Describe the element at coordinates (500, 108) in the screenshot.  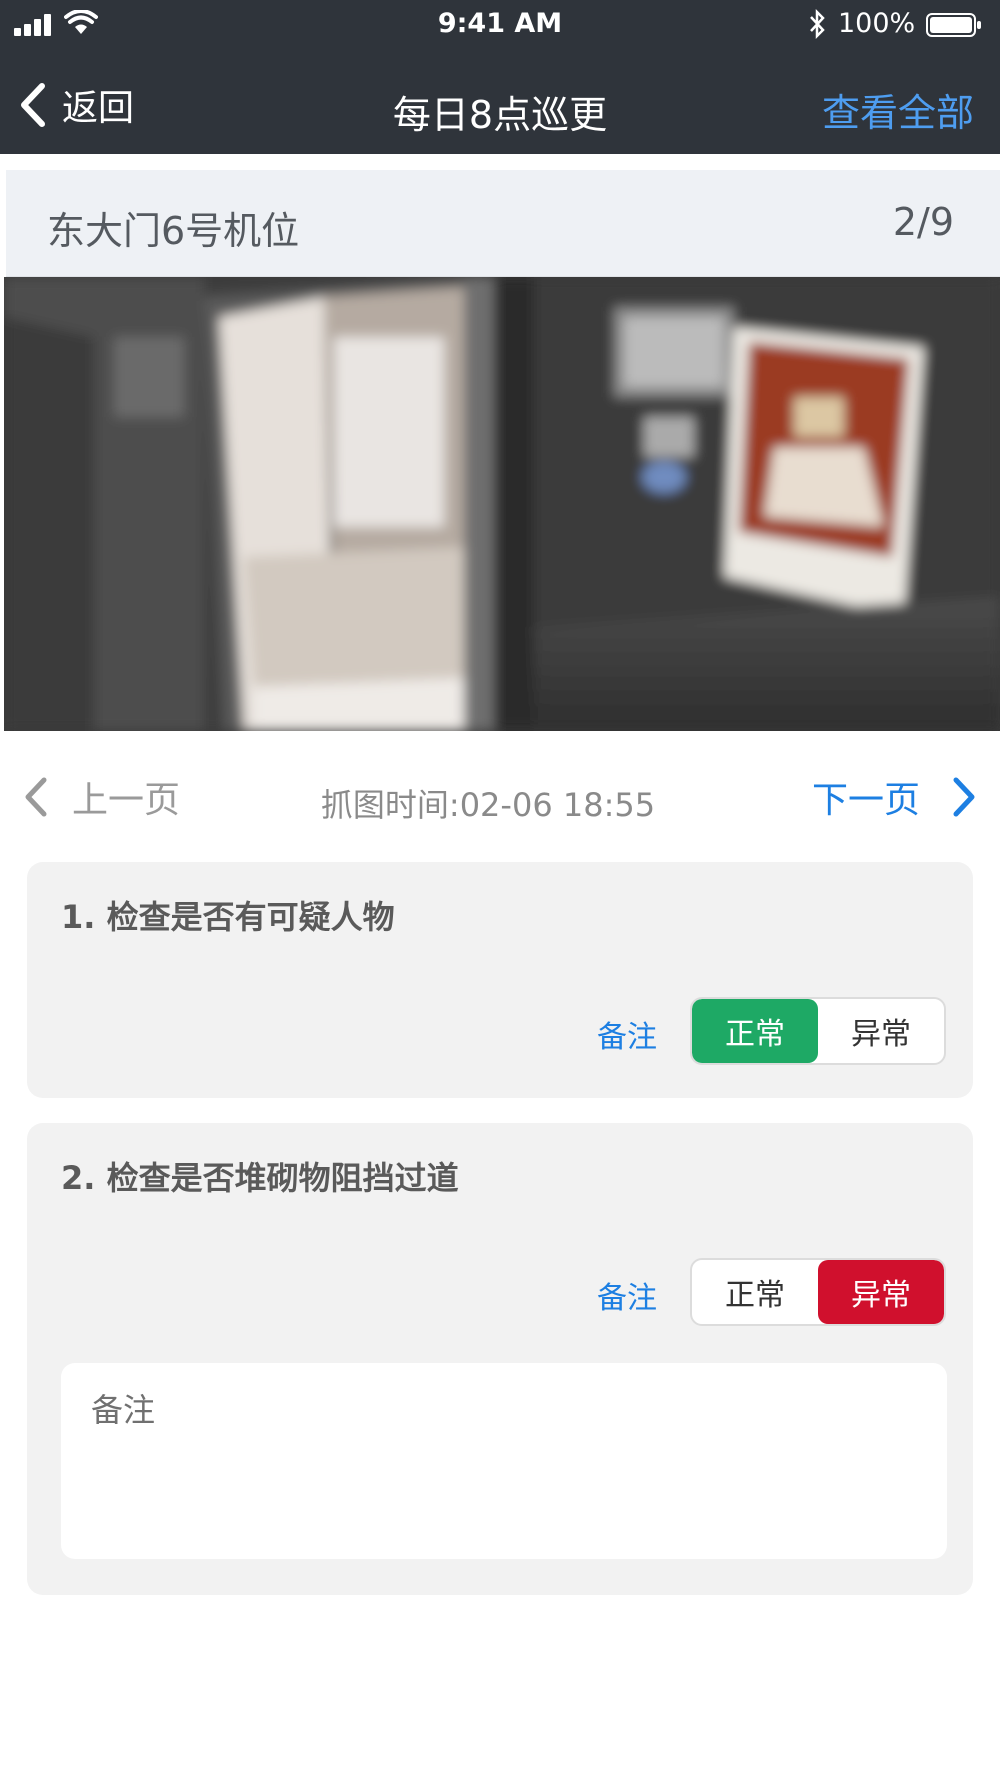
I see `nav-bar: 返回 每日8点巡更 查看全部` at that location.